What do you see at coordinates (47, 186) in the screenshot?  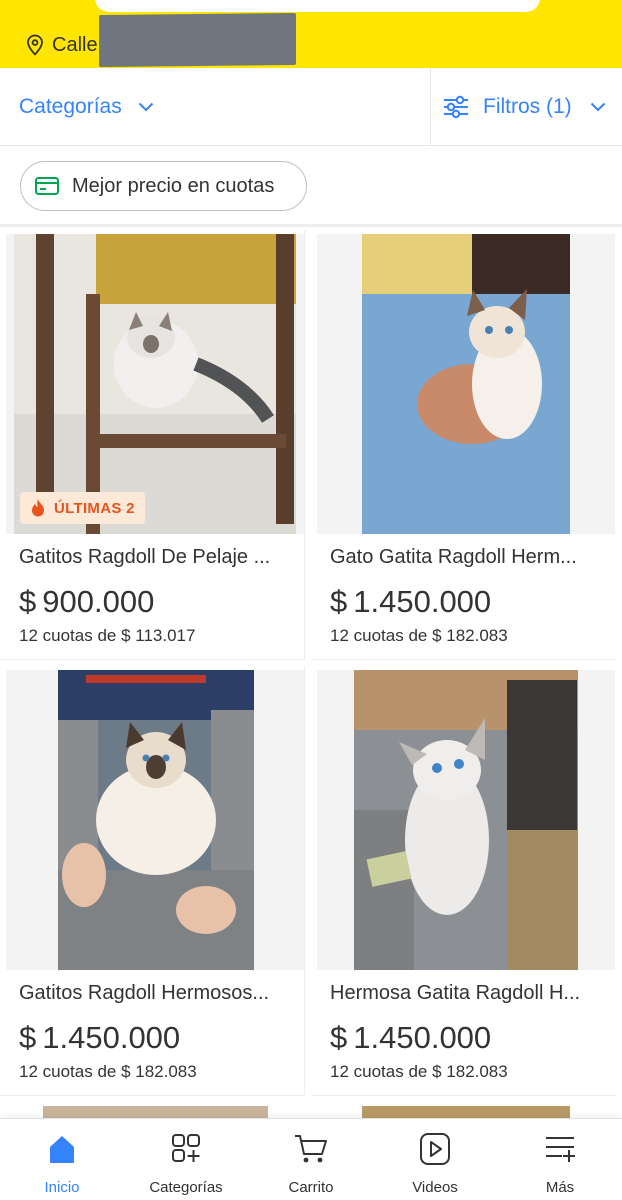 I see `credit-card-icon` at bounding box center [47, 186].